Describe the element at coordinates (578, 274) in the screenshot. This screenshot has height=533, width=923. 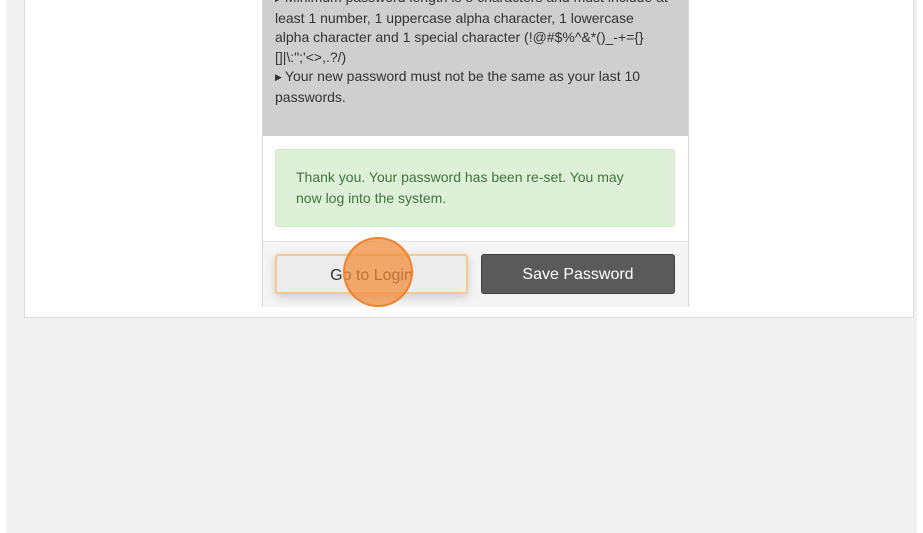
I see `save-password-button: Save Password` at that location.